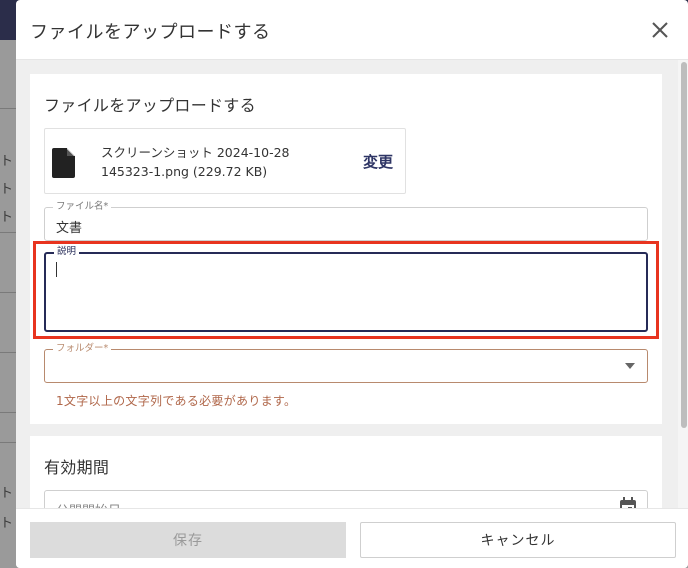 The height and width of the screenshot is (568, 688). What do you see at coordinates (346, 221) in the screenshot?
I see `filename-field: ファイル名* 文書` at bounding box center [346, 221].